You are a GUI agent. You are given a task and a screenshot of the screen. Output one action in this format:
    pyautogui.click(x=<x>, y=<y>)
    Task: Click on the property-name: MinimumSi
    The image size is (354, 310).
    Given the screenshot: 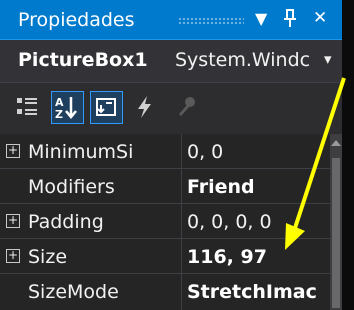 What is the action you would take?
    pyautogui.click(x=81, y=152)
    